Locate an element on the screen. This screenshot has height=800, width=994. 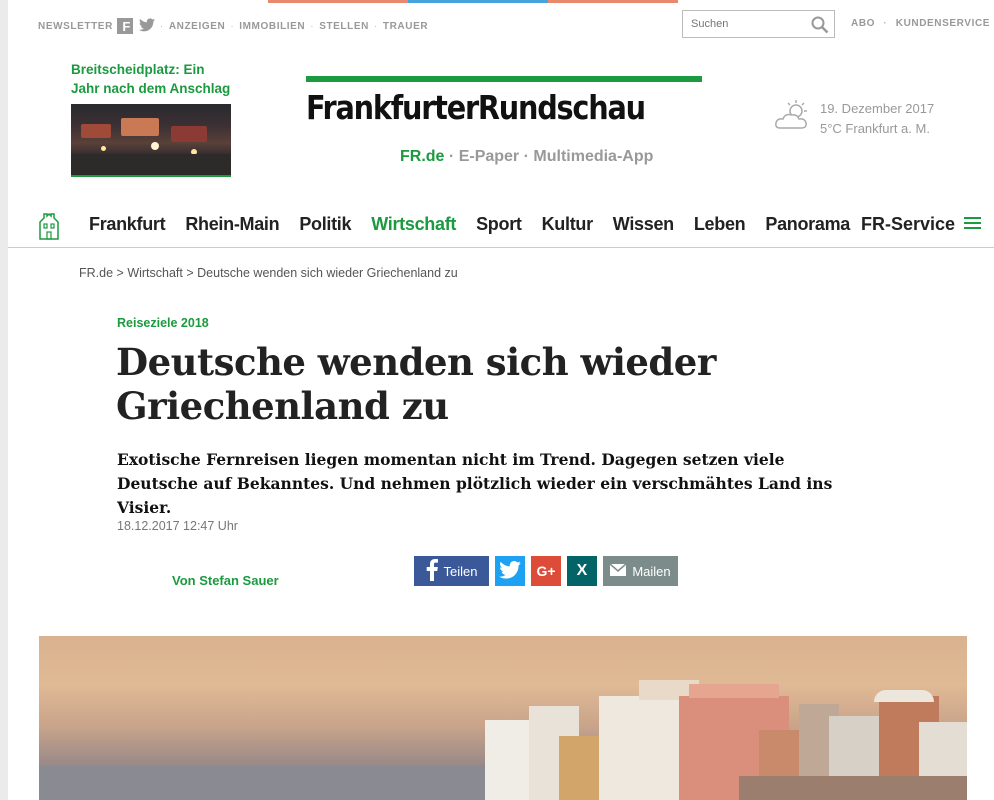
breadcrumb-home: FR.de is located at coordinates (96, 273).